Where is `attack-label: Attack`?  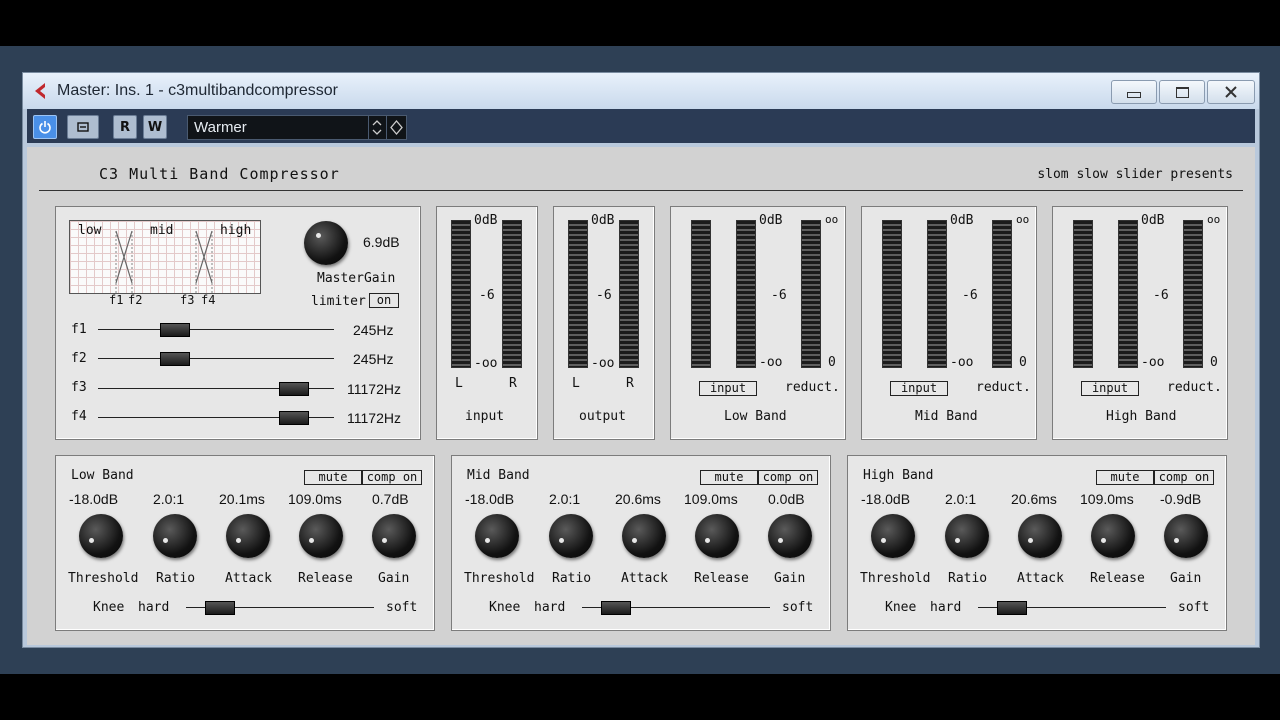
attack-label: Attack is located at coordinates (644, 578).